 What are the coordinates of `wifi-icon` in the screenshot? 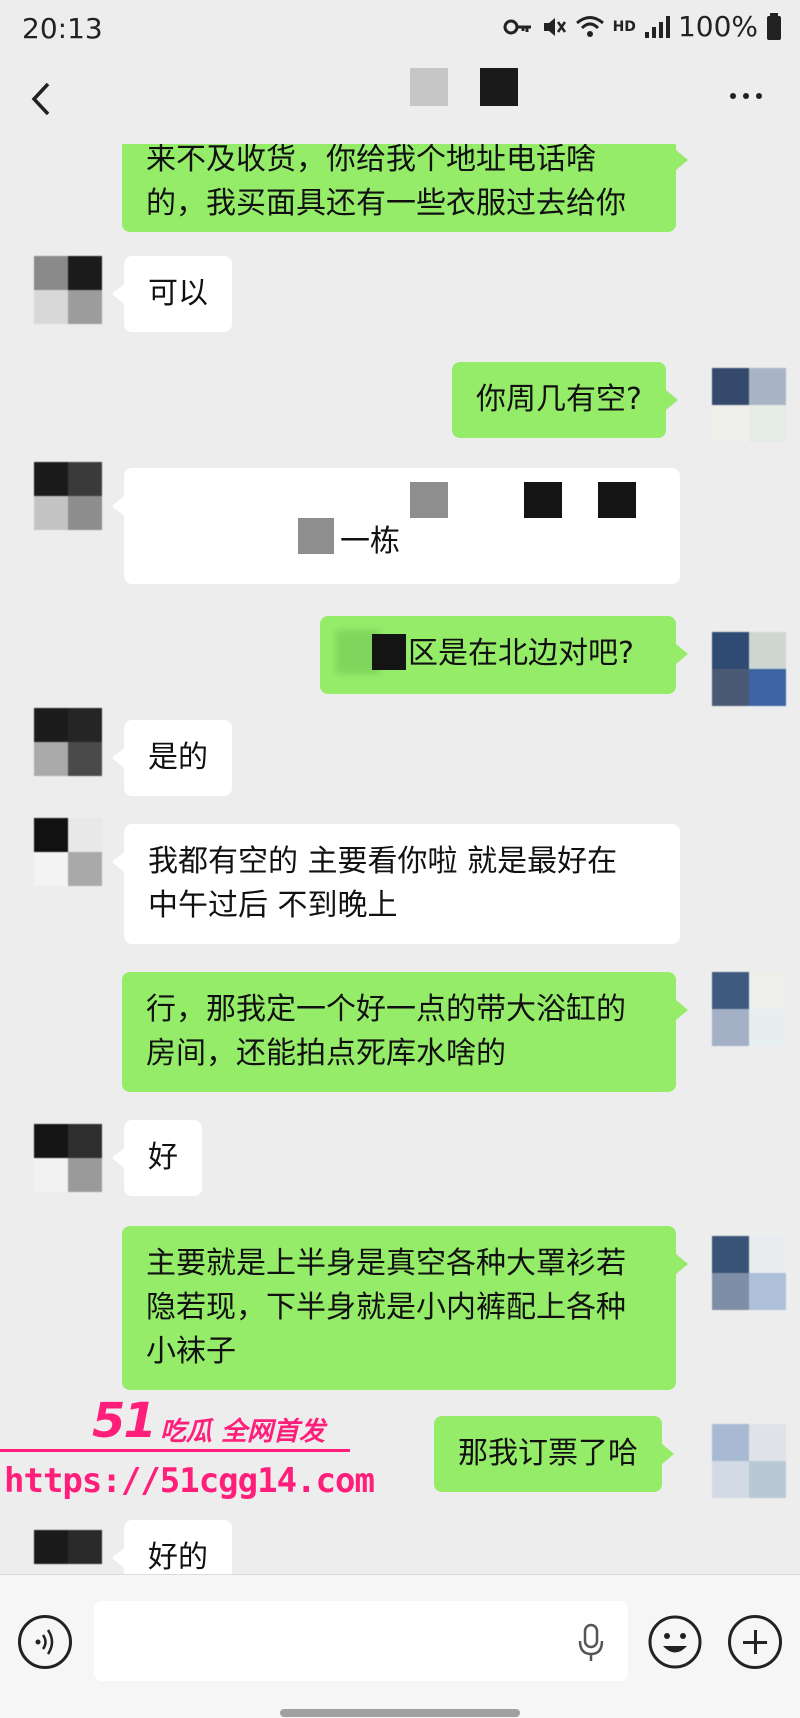 It's located at (589, 26).